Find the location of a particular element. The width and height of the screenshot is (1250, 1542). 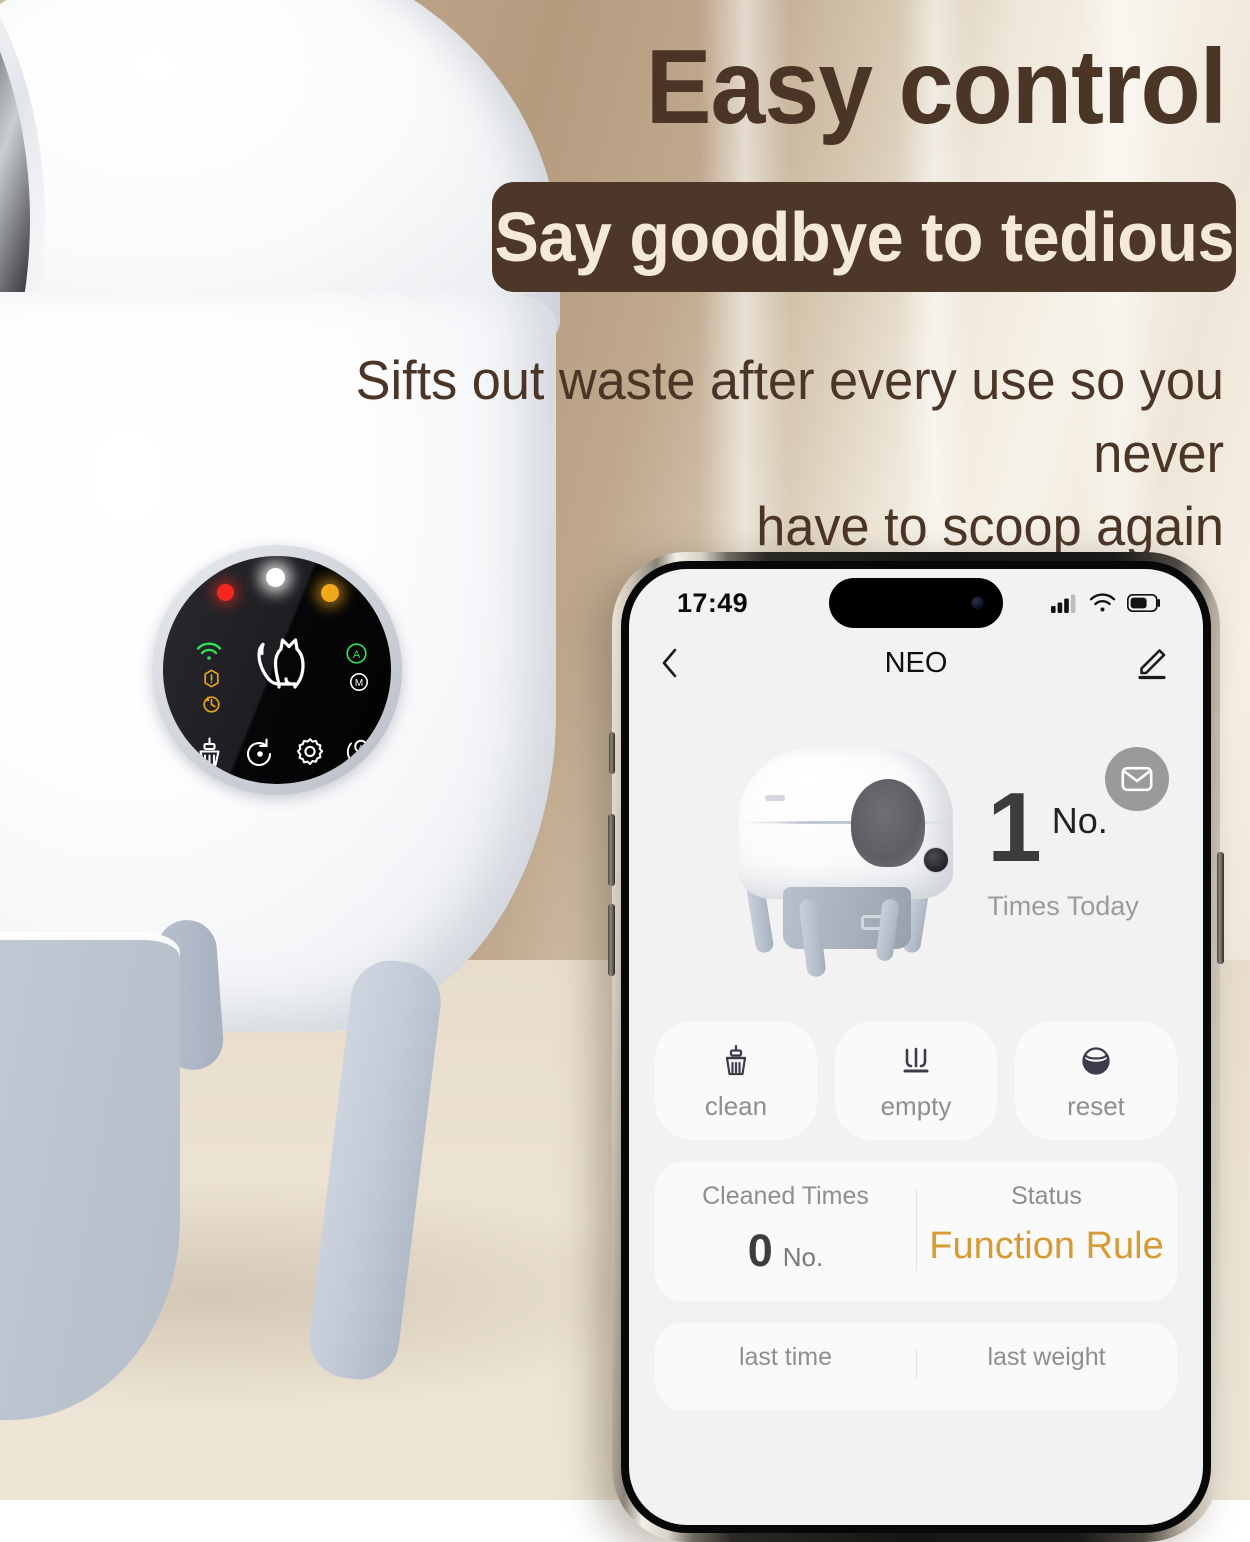

headline-ribbon: Say goodbye to tedious is located at coordinates (864, 237).